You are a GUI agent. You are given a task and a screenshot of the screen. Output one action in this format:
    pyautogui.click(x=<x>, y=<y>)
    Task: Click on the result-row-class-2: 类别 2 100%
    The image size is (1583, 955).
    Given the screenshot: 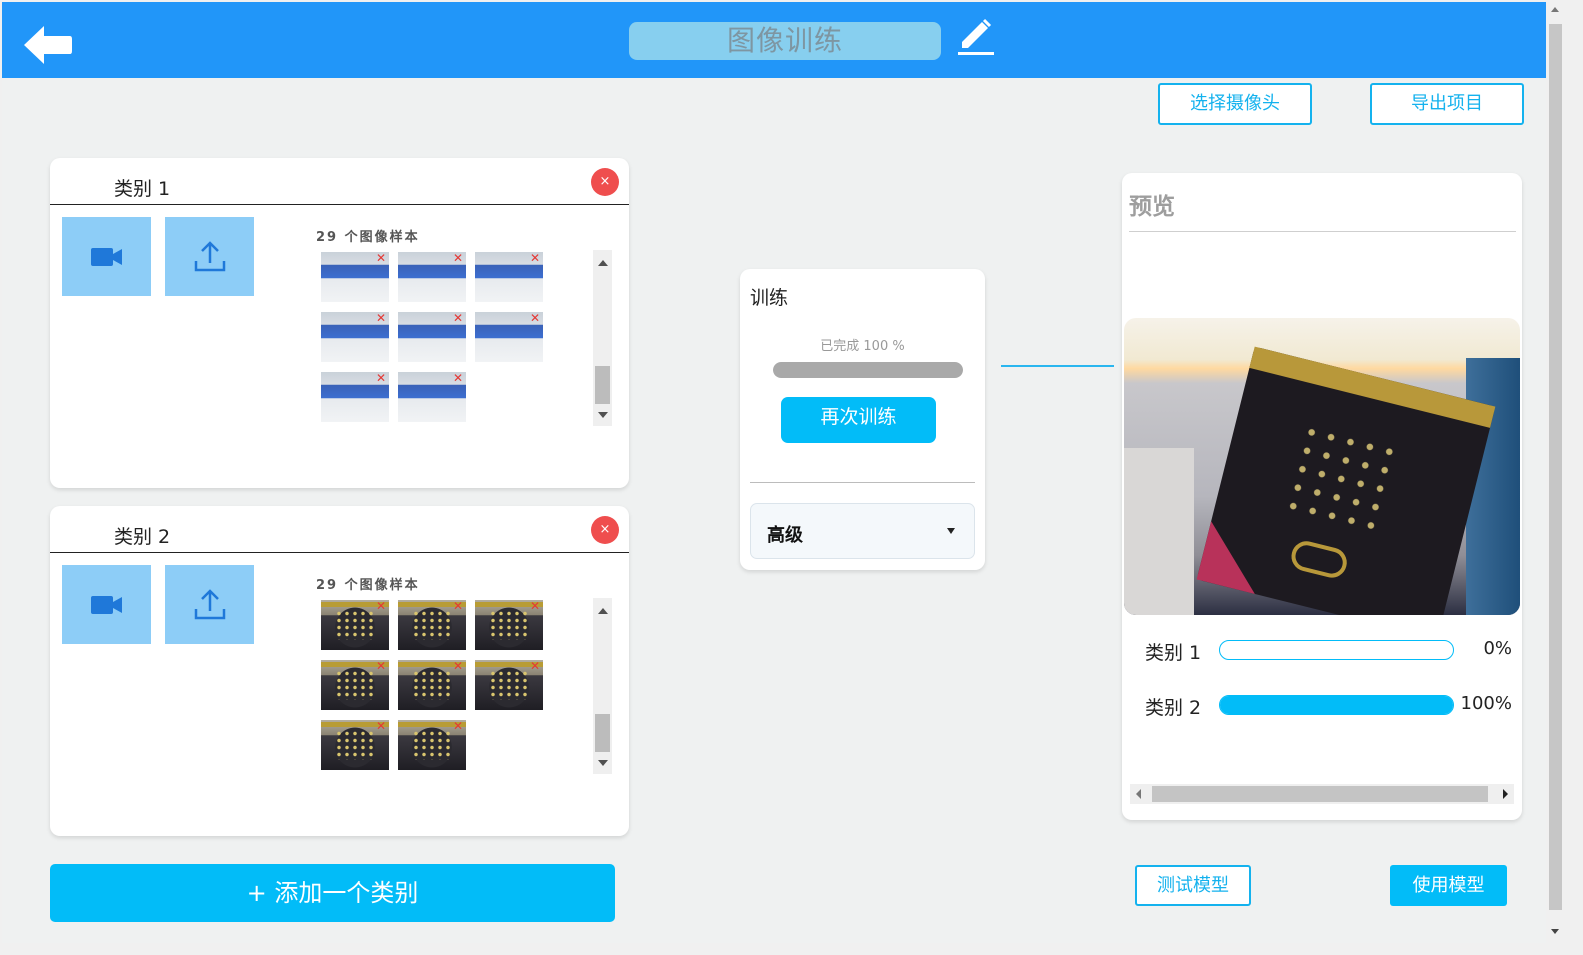 What is the action you would take?
    pyautogui.click(x=1332, y=706)
    